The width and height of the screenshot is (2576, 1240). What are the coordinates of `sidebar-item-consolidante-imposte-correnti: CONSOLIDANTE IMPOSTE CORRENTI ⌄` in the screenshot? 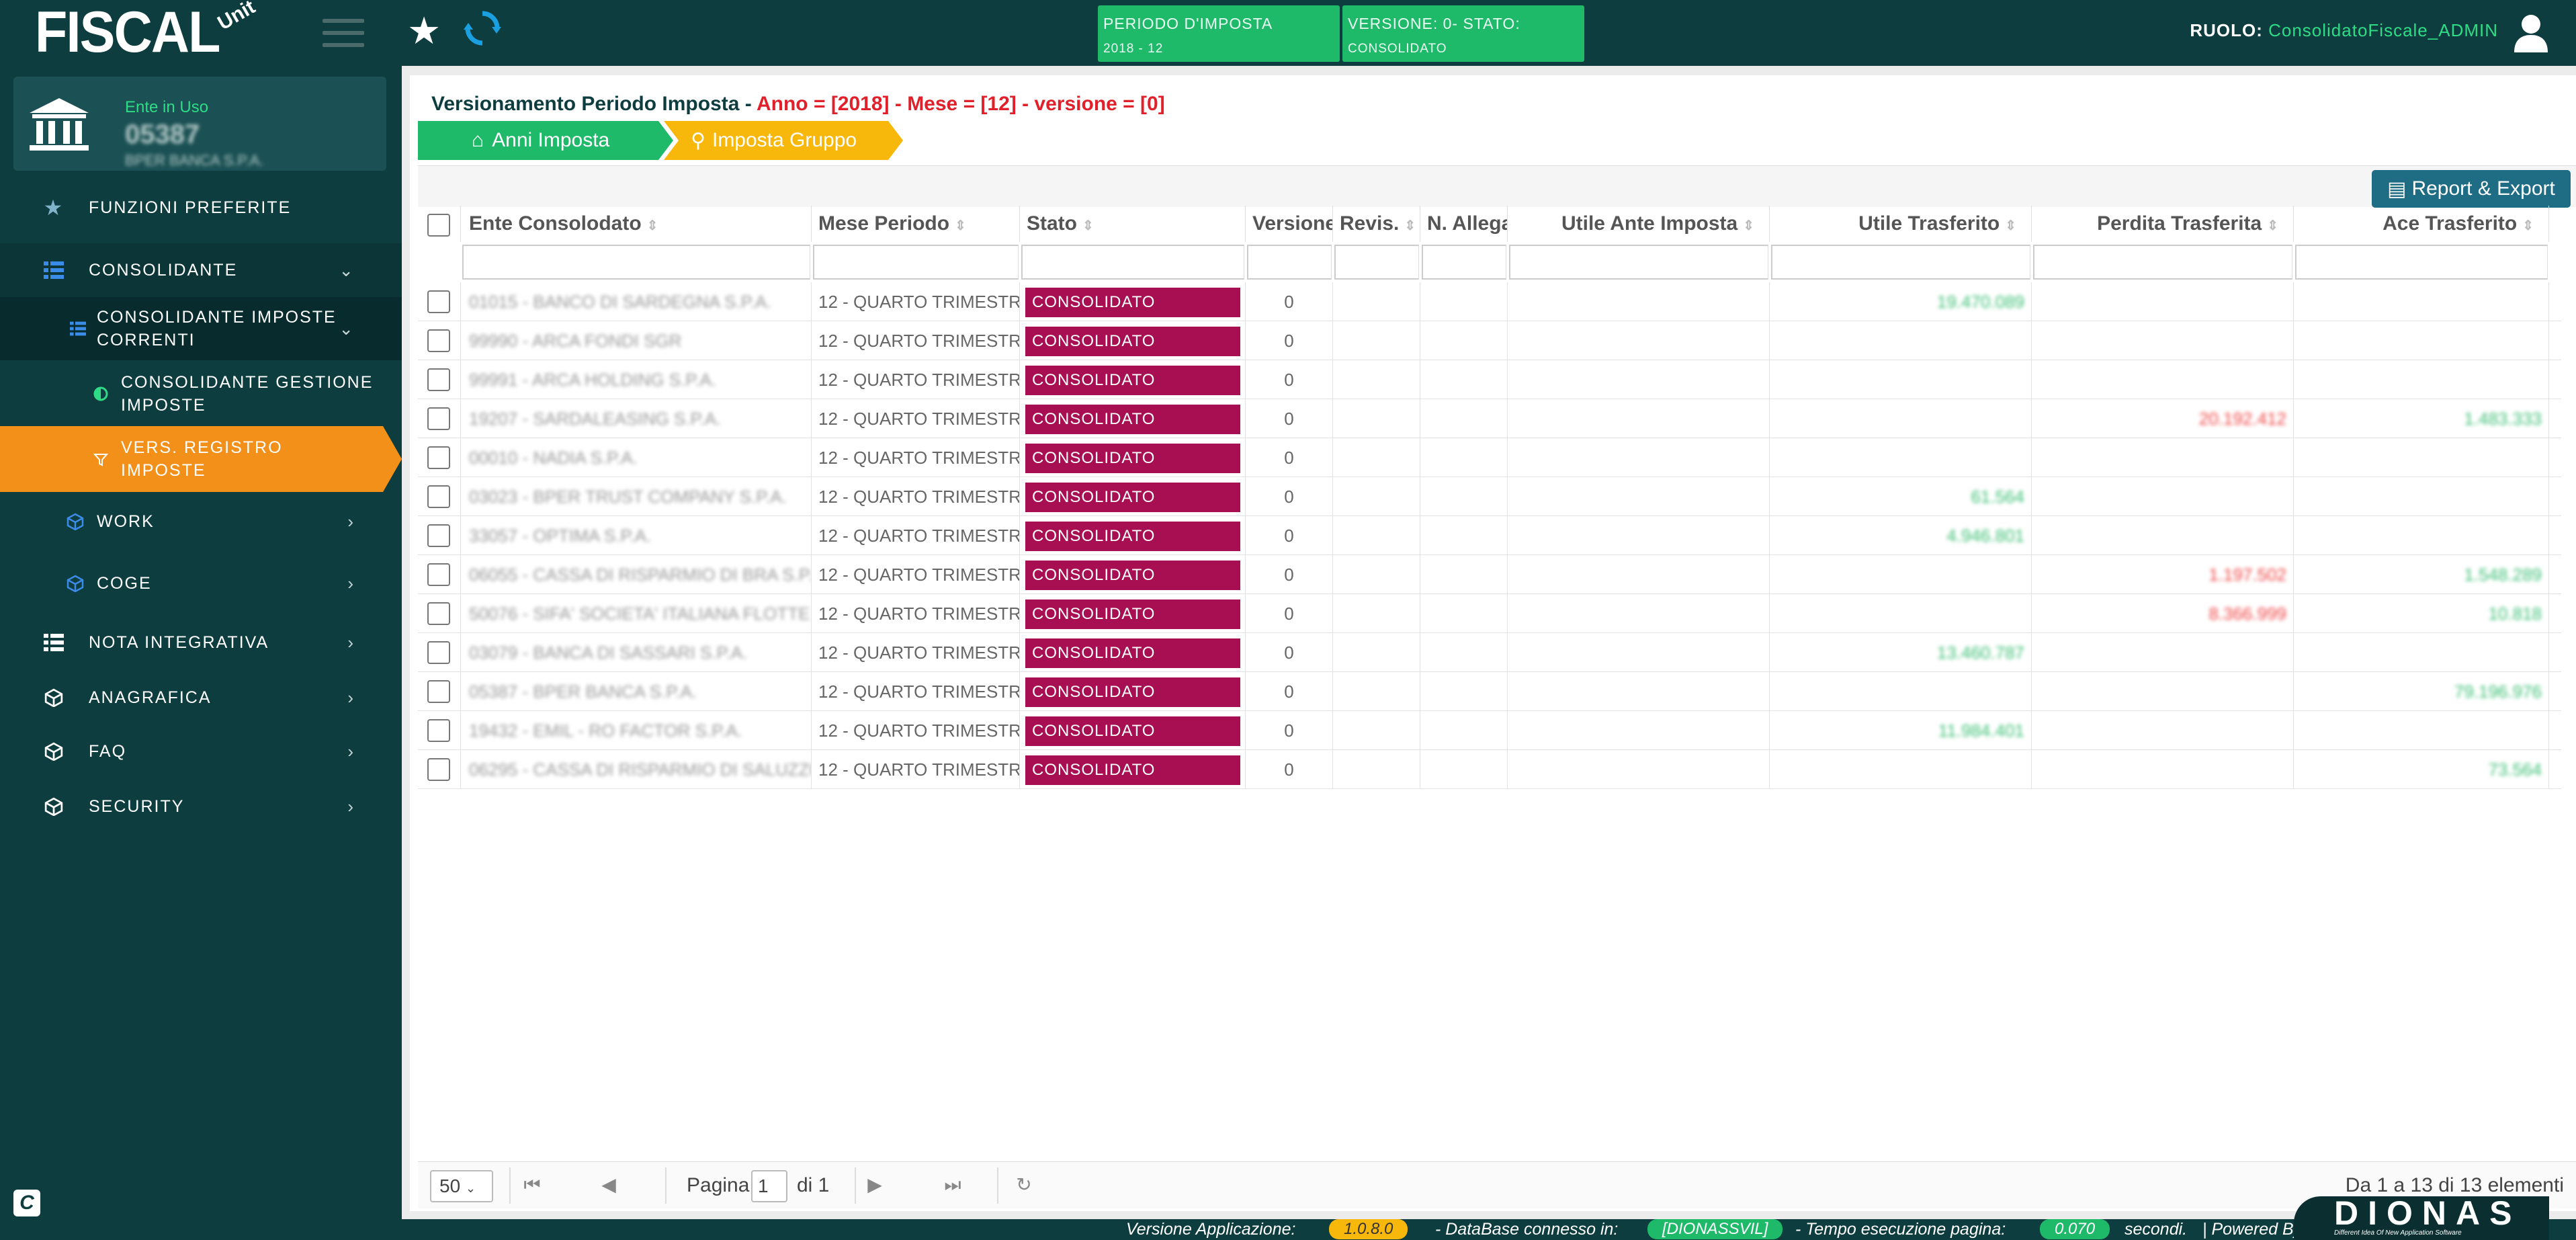 It's located at (201, 328).